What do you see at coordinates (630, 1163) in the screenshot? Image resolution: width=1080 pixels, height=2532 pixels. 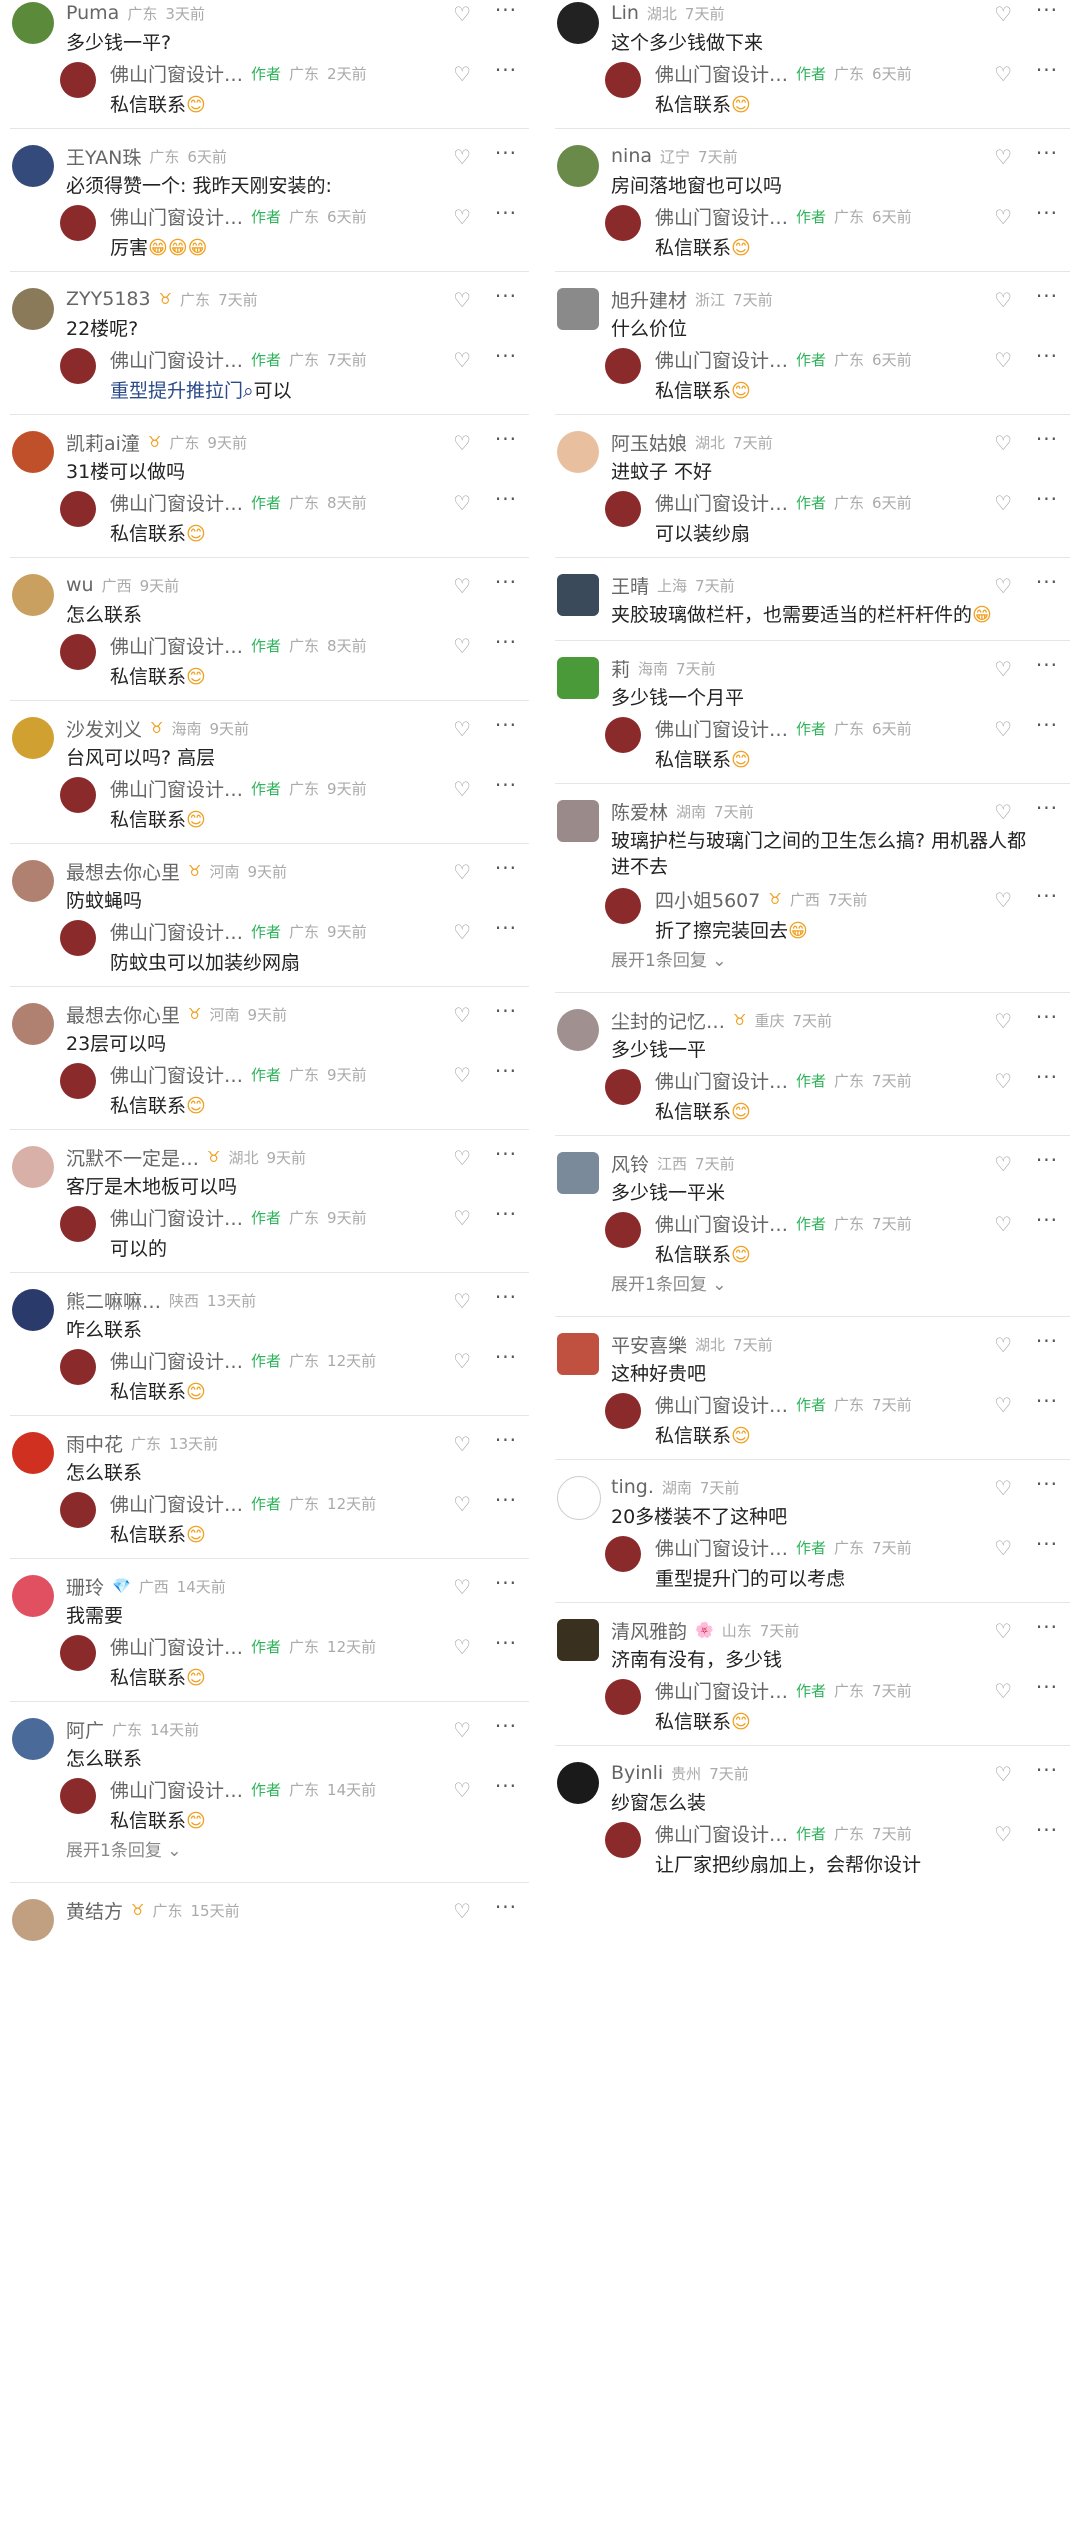 I see `username: 风铃` at bounding box center [630, 1163].